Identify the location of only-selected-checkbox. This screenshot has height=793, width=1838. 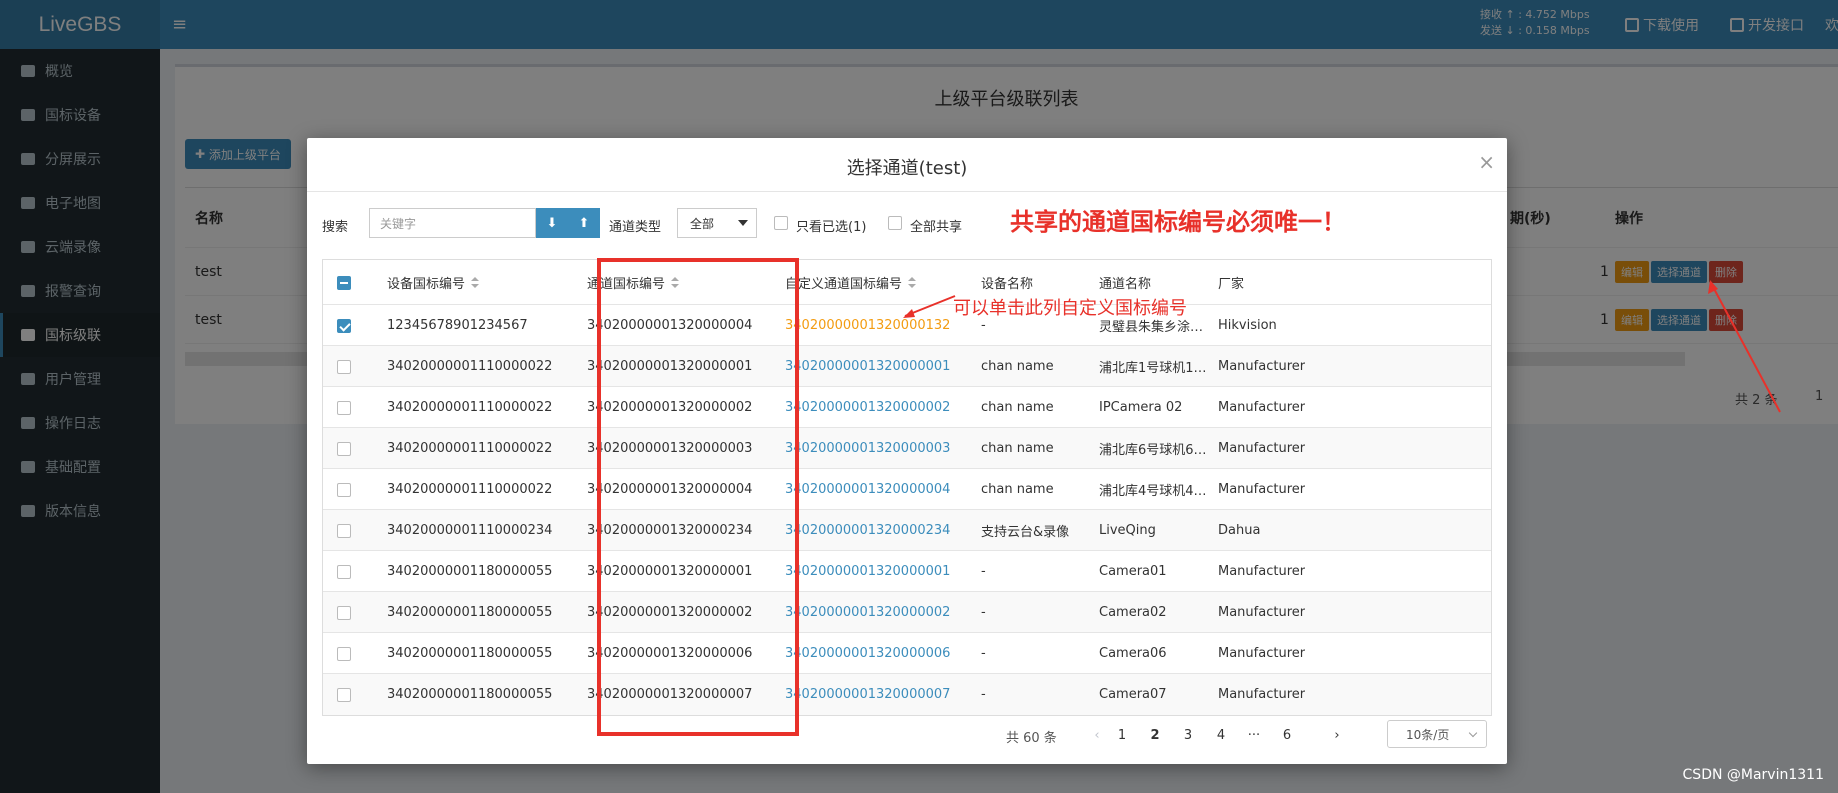
(781, 223).